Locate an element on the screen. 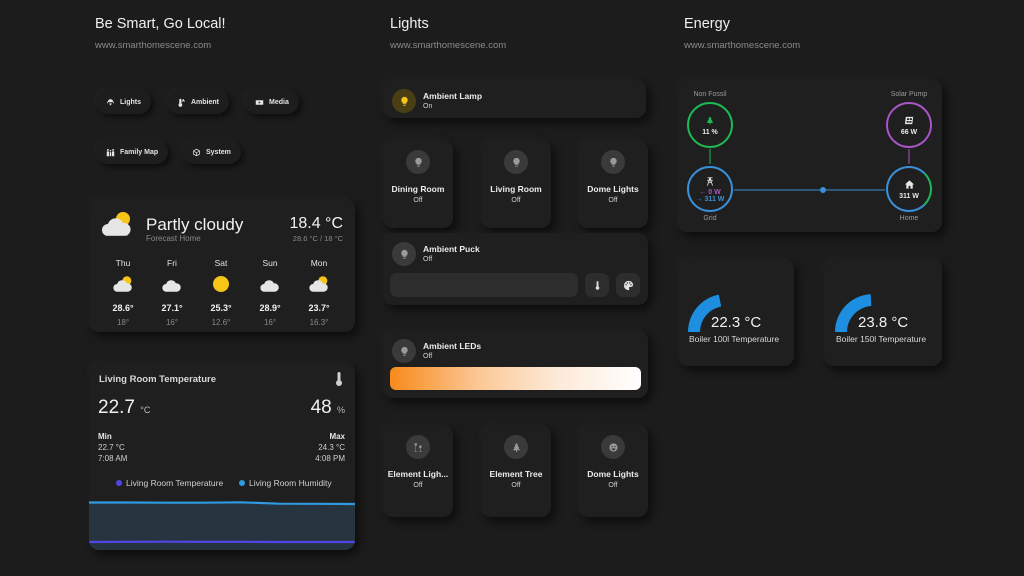 The height and width of the screenshot is (576, 1024). sensor-temperature: 22.7 °C is located at coordinates (124, 408).